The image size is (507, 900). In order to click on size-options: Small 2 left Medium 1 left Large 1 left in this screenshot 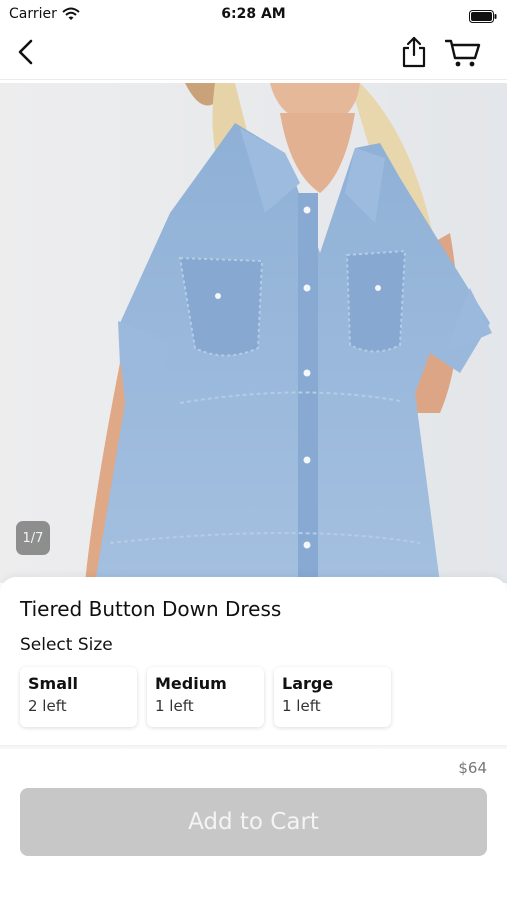, I will do `click(205, 697)`.